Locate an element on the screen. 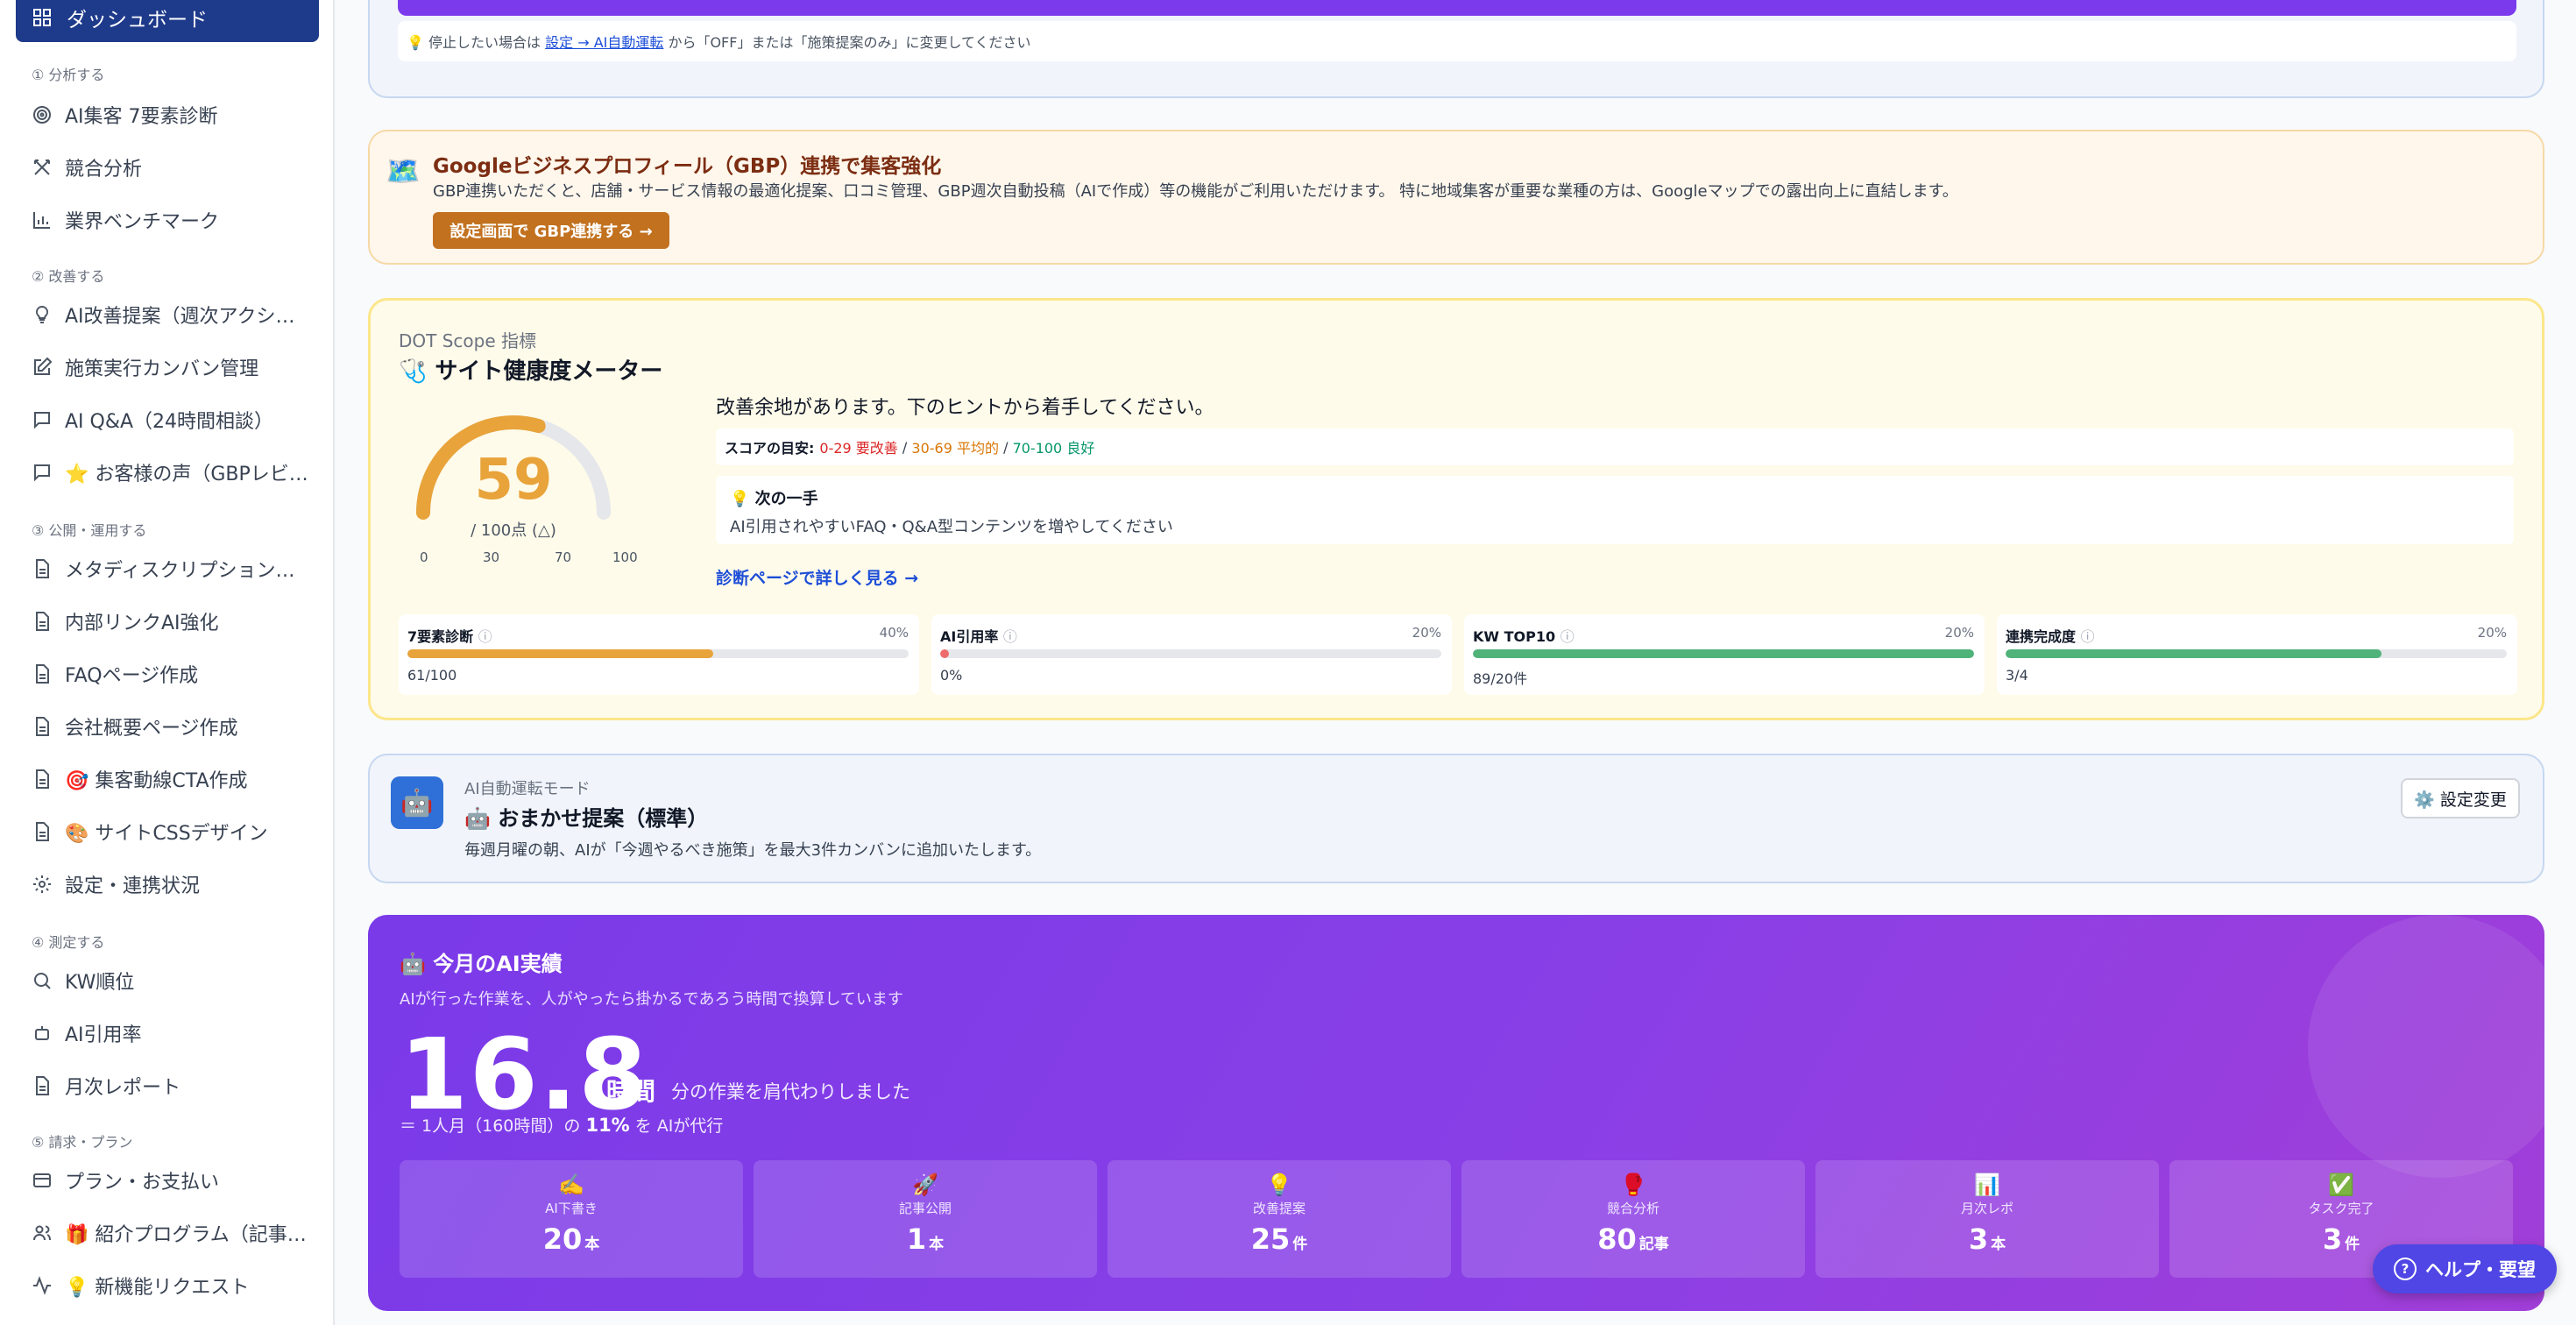 The width and height of the screenshot is (2576, 1325). check-icon: ✅ is located at coordinates (2341, 1185).